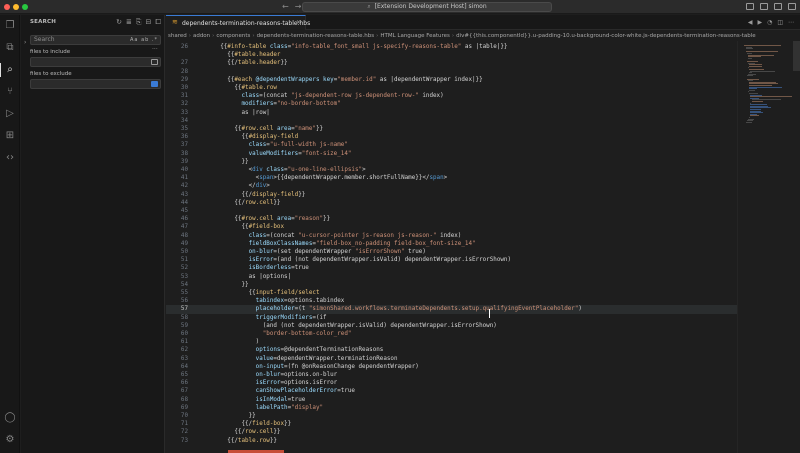 The width and height of the screenshot is (800, 453). Describe the element at coordinates (451, 145) in the screenshot. I see `code-line: 37 class="u-full-width js-name"` at that location.